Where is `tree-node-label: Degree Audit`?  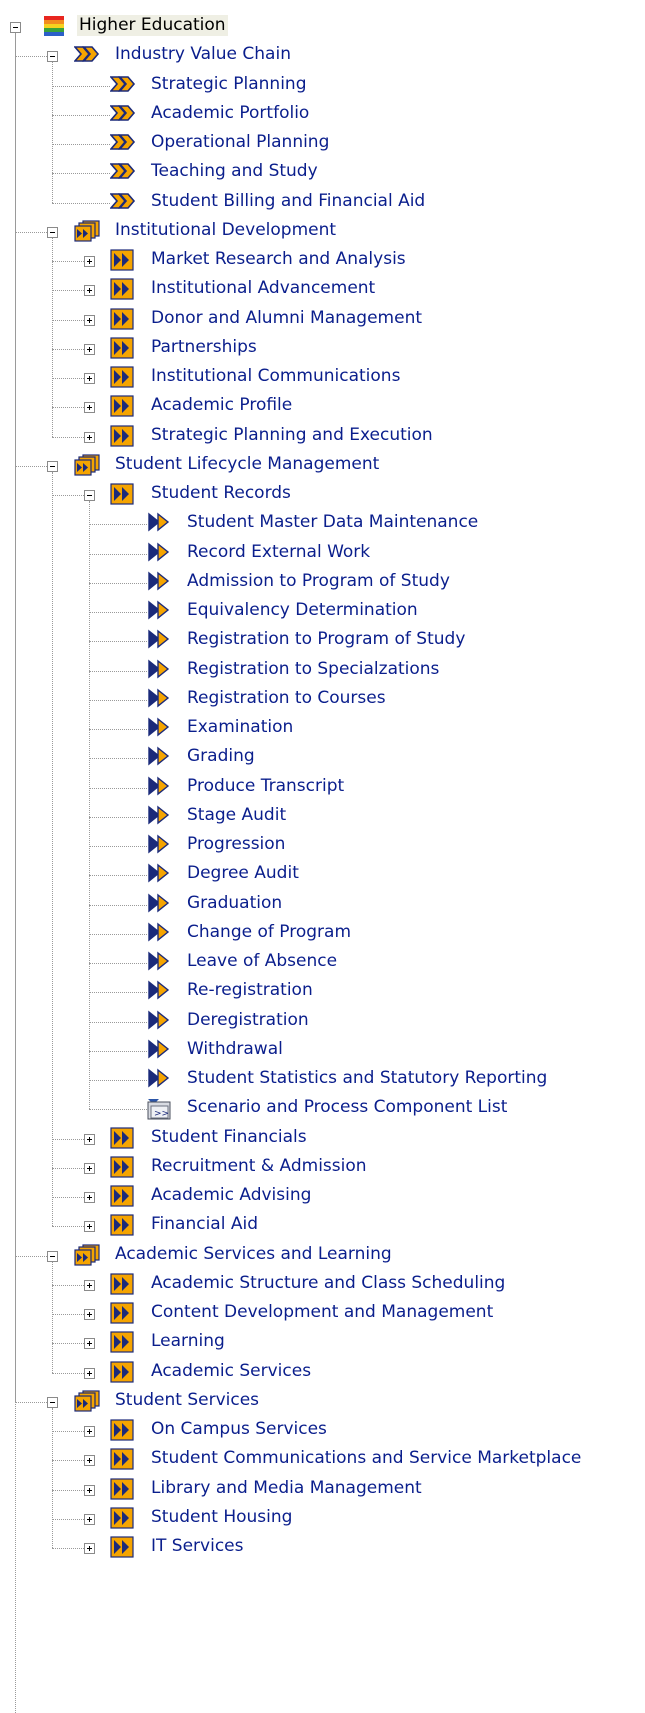 tree-node-label: Degree Audit is located at coordinates (243, 873).